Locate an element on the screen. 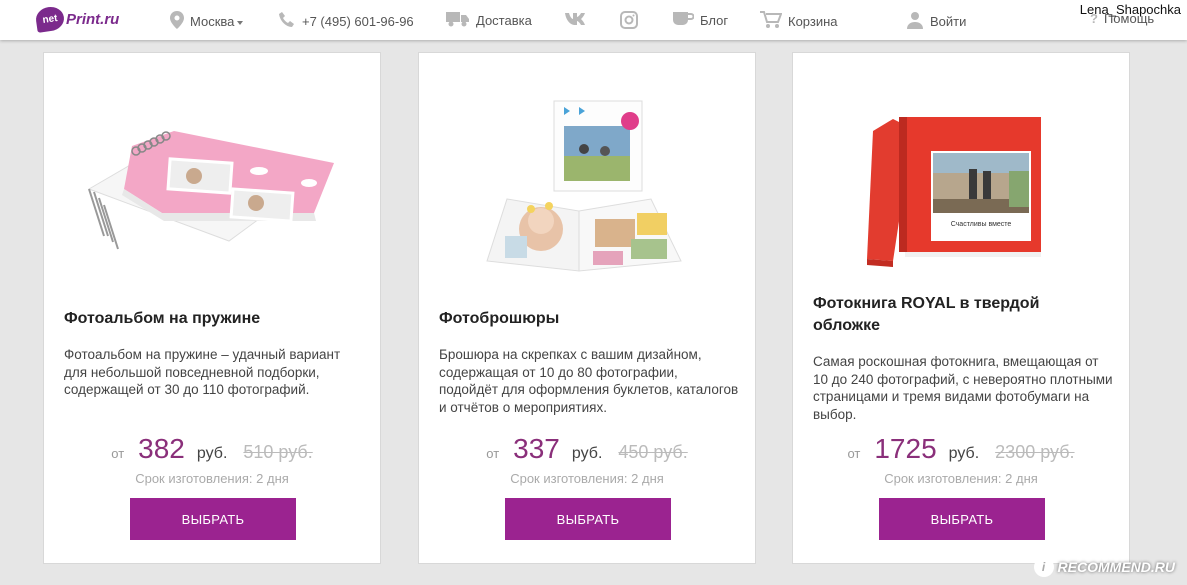 Image resolution: width=1187 pixels, height=585 pixels. old-price: 450 руб. is located at coordinates (653, 452).